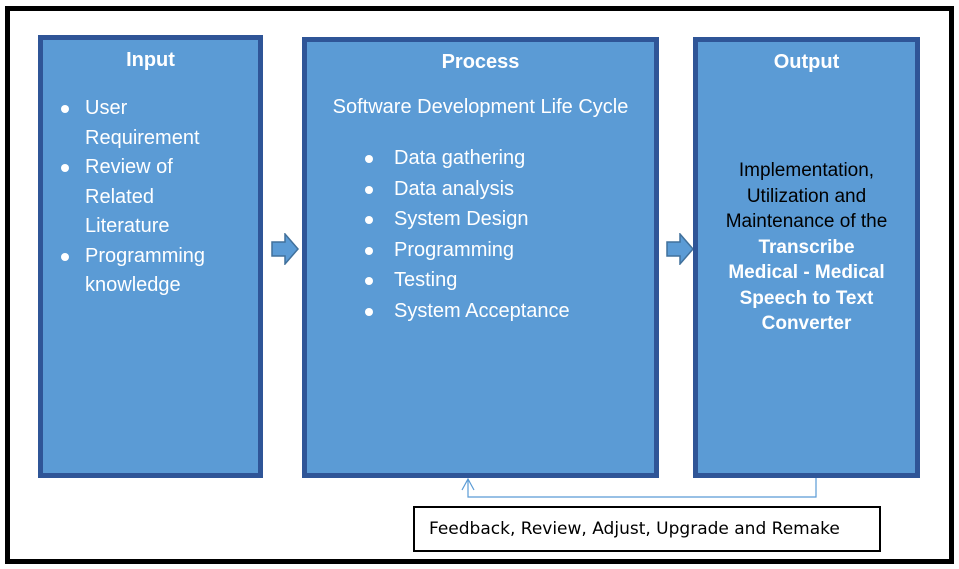 This screenshot has width=959, height=569. What do you see at coordinates (639, 487) in the screenshot?
I see `feedback-loop-arrow-icon` at bounding box center [639, 487].